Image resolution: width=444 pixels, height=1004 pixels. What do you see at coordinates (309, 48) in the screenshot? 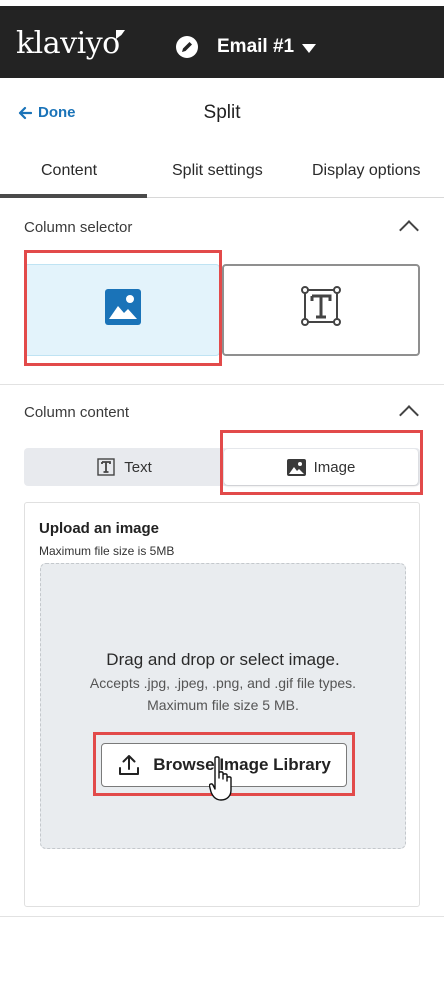
I see `caret-down-icon` at bounding box center [309, 48].